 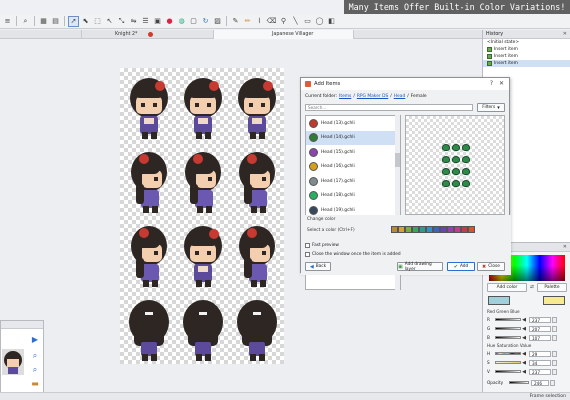 What do you see at coordinates (508, 371) in the screenshot?
I see `value-slider` at bounding box center [508, 371].